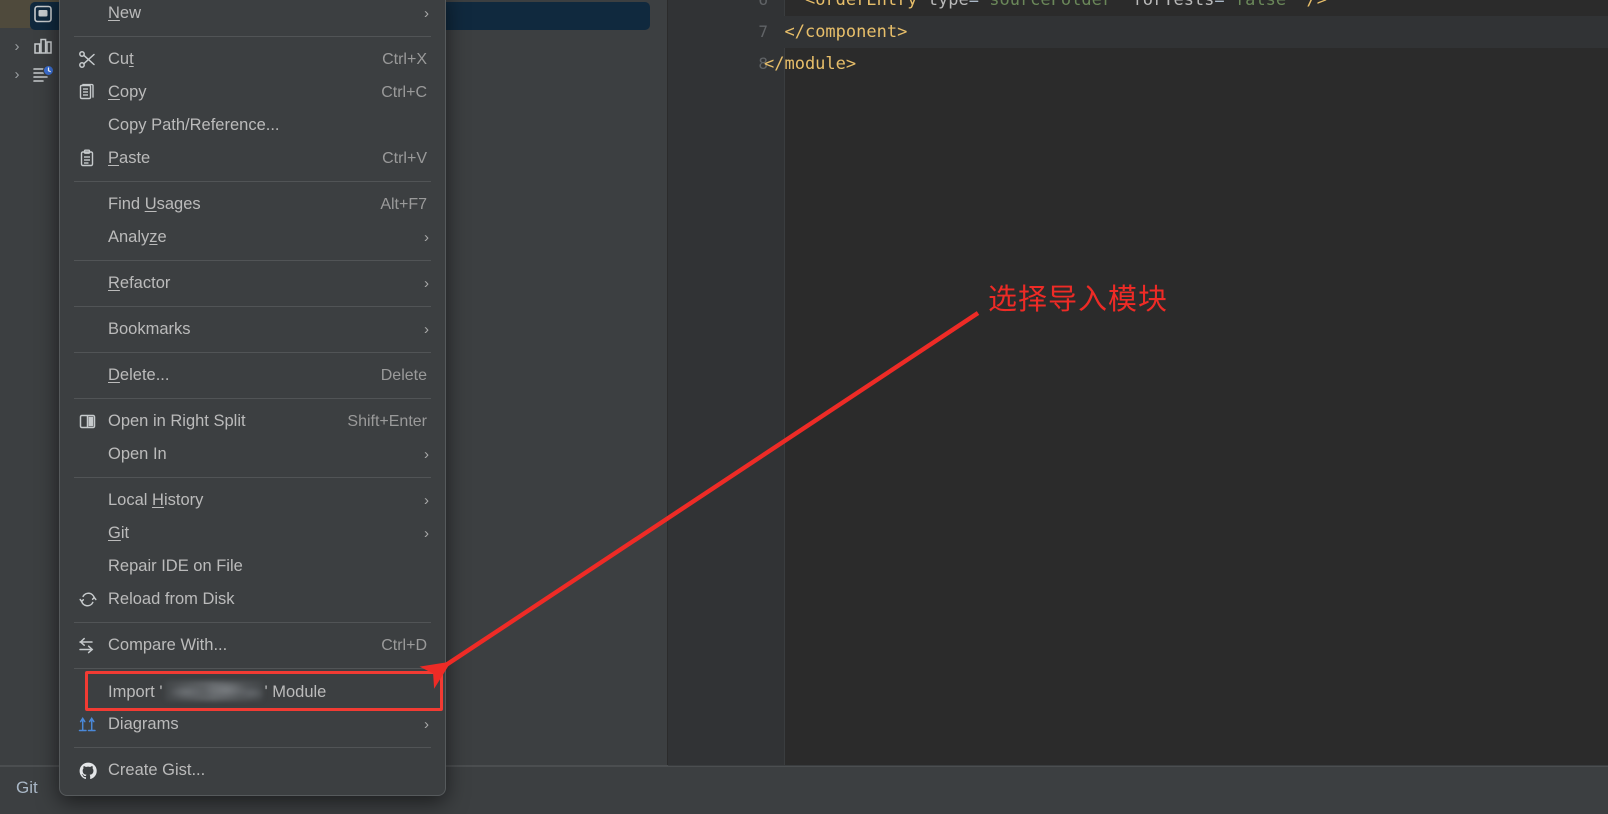 The height and width of the screenshot is (814, 1608). What do you see at coordinates (252, 158) in the screenshot?
I see `menu-item-paste: Paste Ctrl+V` at bounding box center [252, 158].